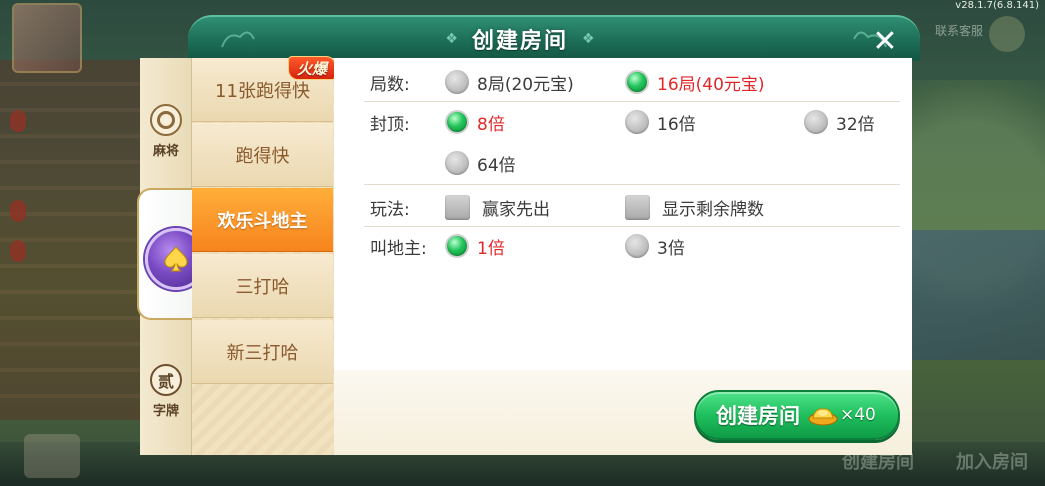 This screenshot has width=1045, height=486. What do you see at coordinates (711, 84) in the screenshot?
I see `option-text: 16局(40元宝)` at bounding box center [711, 84].